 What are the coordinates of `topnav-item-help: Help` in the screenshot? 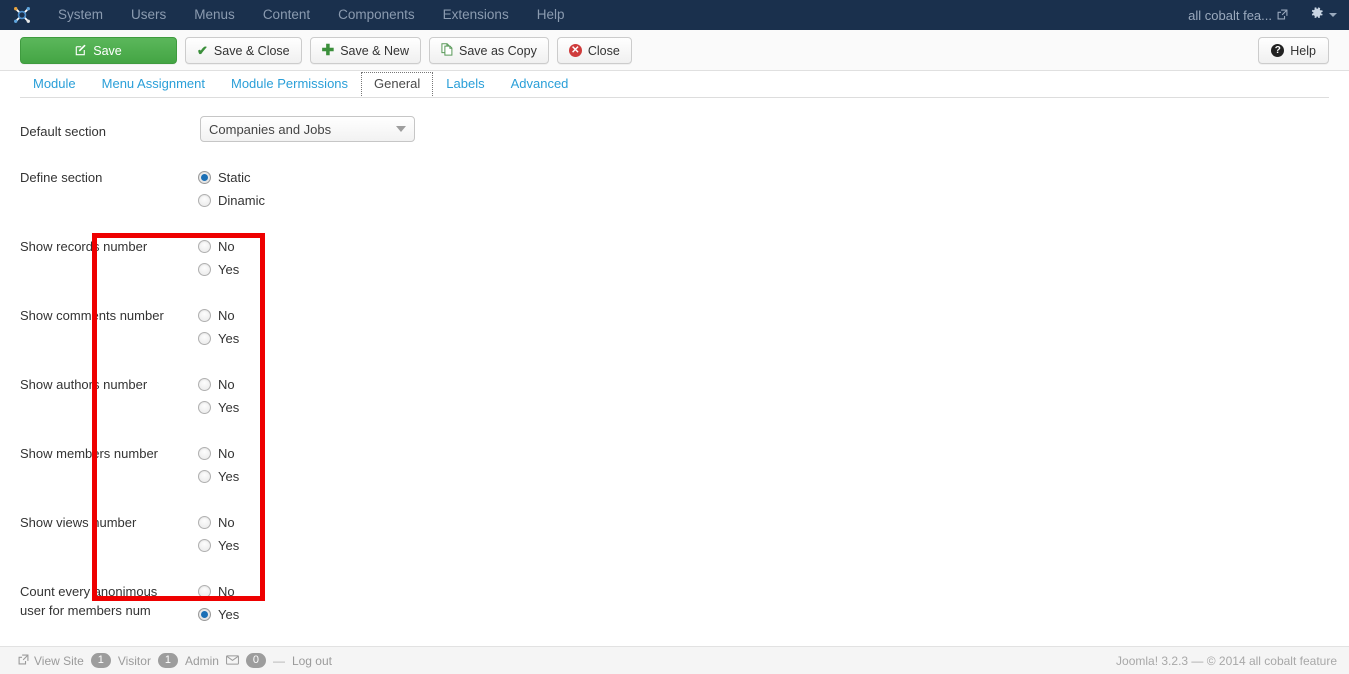 It's located at (551, 15).